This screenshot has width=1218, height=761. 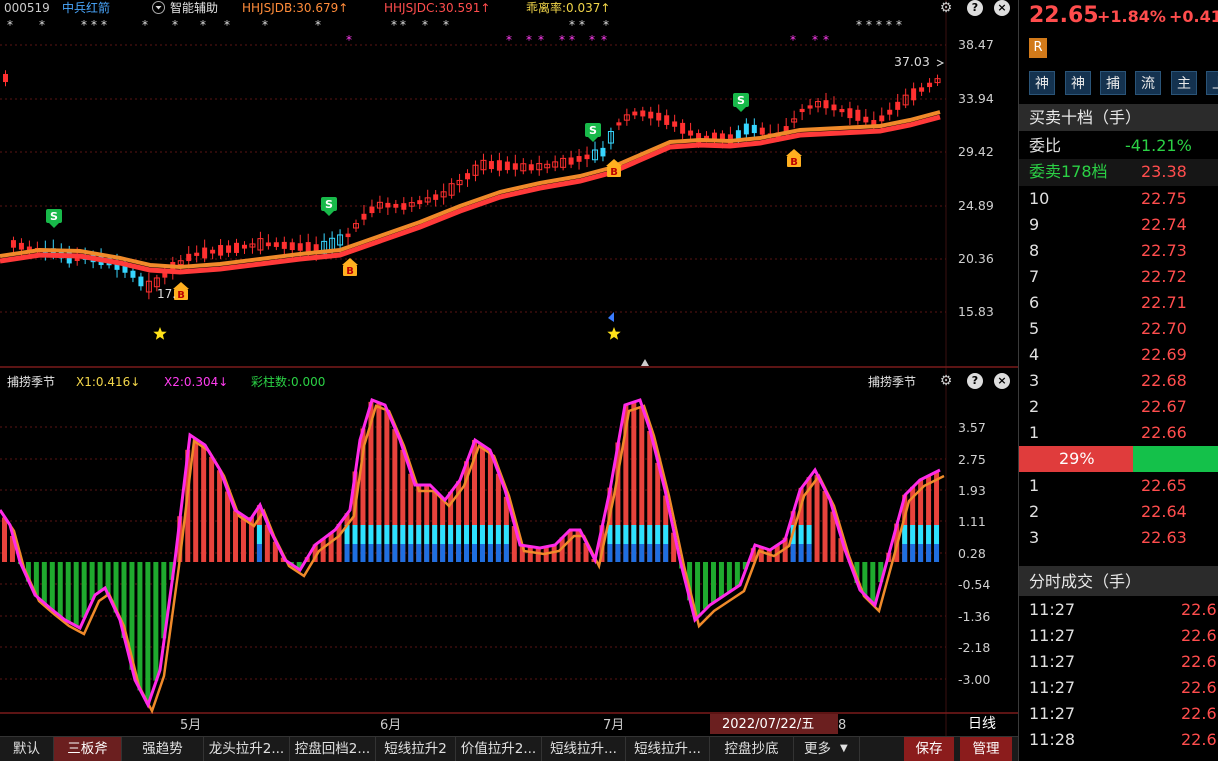 I want to click on ask-row-level: 10, so click(x=1039, y=198).